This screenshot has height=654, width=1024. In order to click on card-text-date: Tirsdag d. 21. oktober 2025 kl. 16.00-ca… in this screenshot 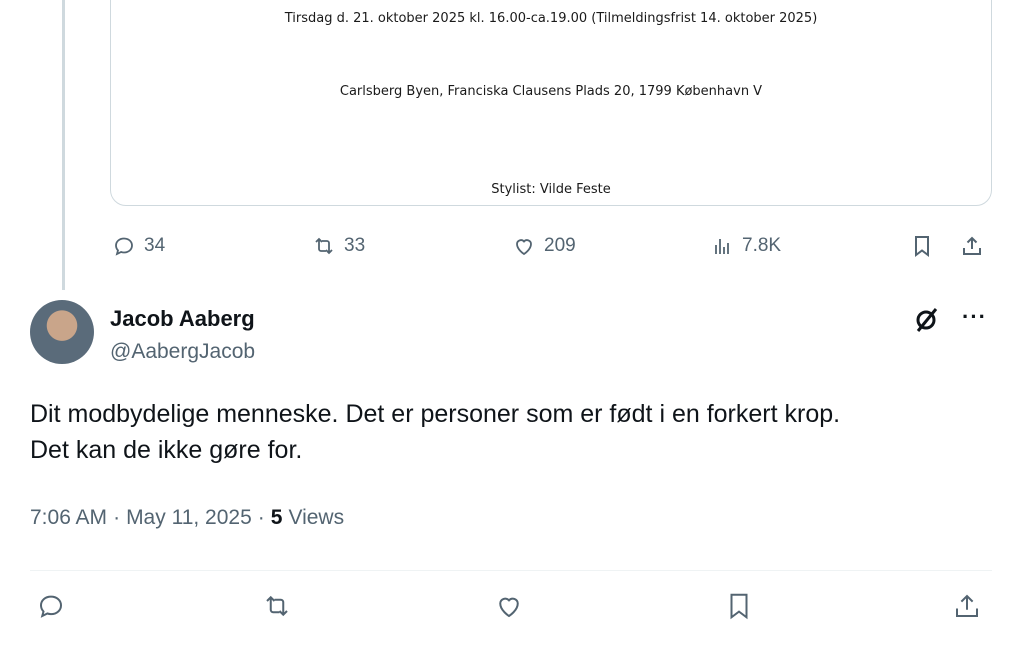, I will do `click(551, 18)`.